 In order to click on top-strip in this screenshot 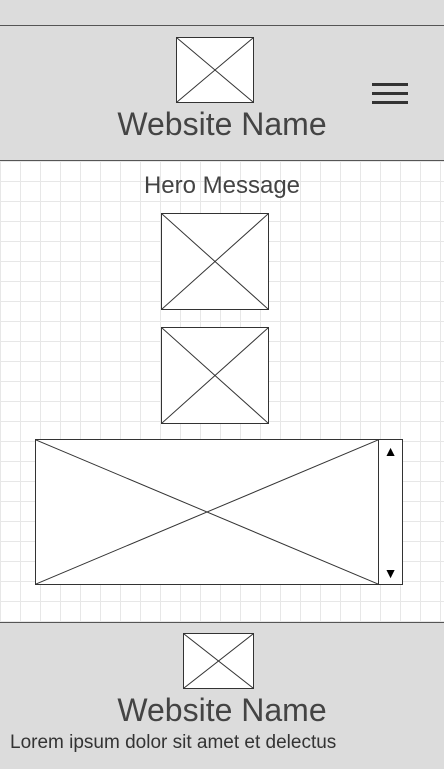, I will do `click(222, 12)`.